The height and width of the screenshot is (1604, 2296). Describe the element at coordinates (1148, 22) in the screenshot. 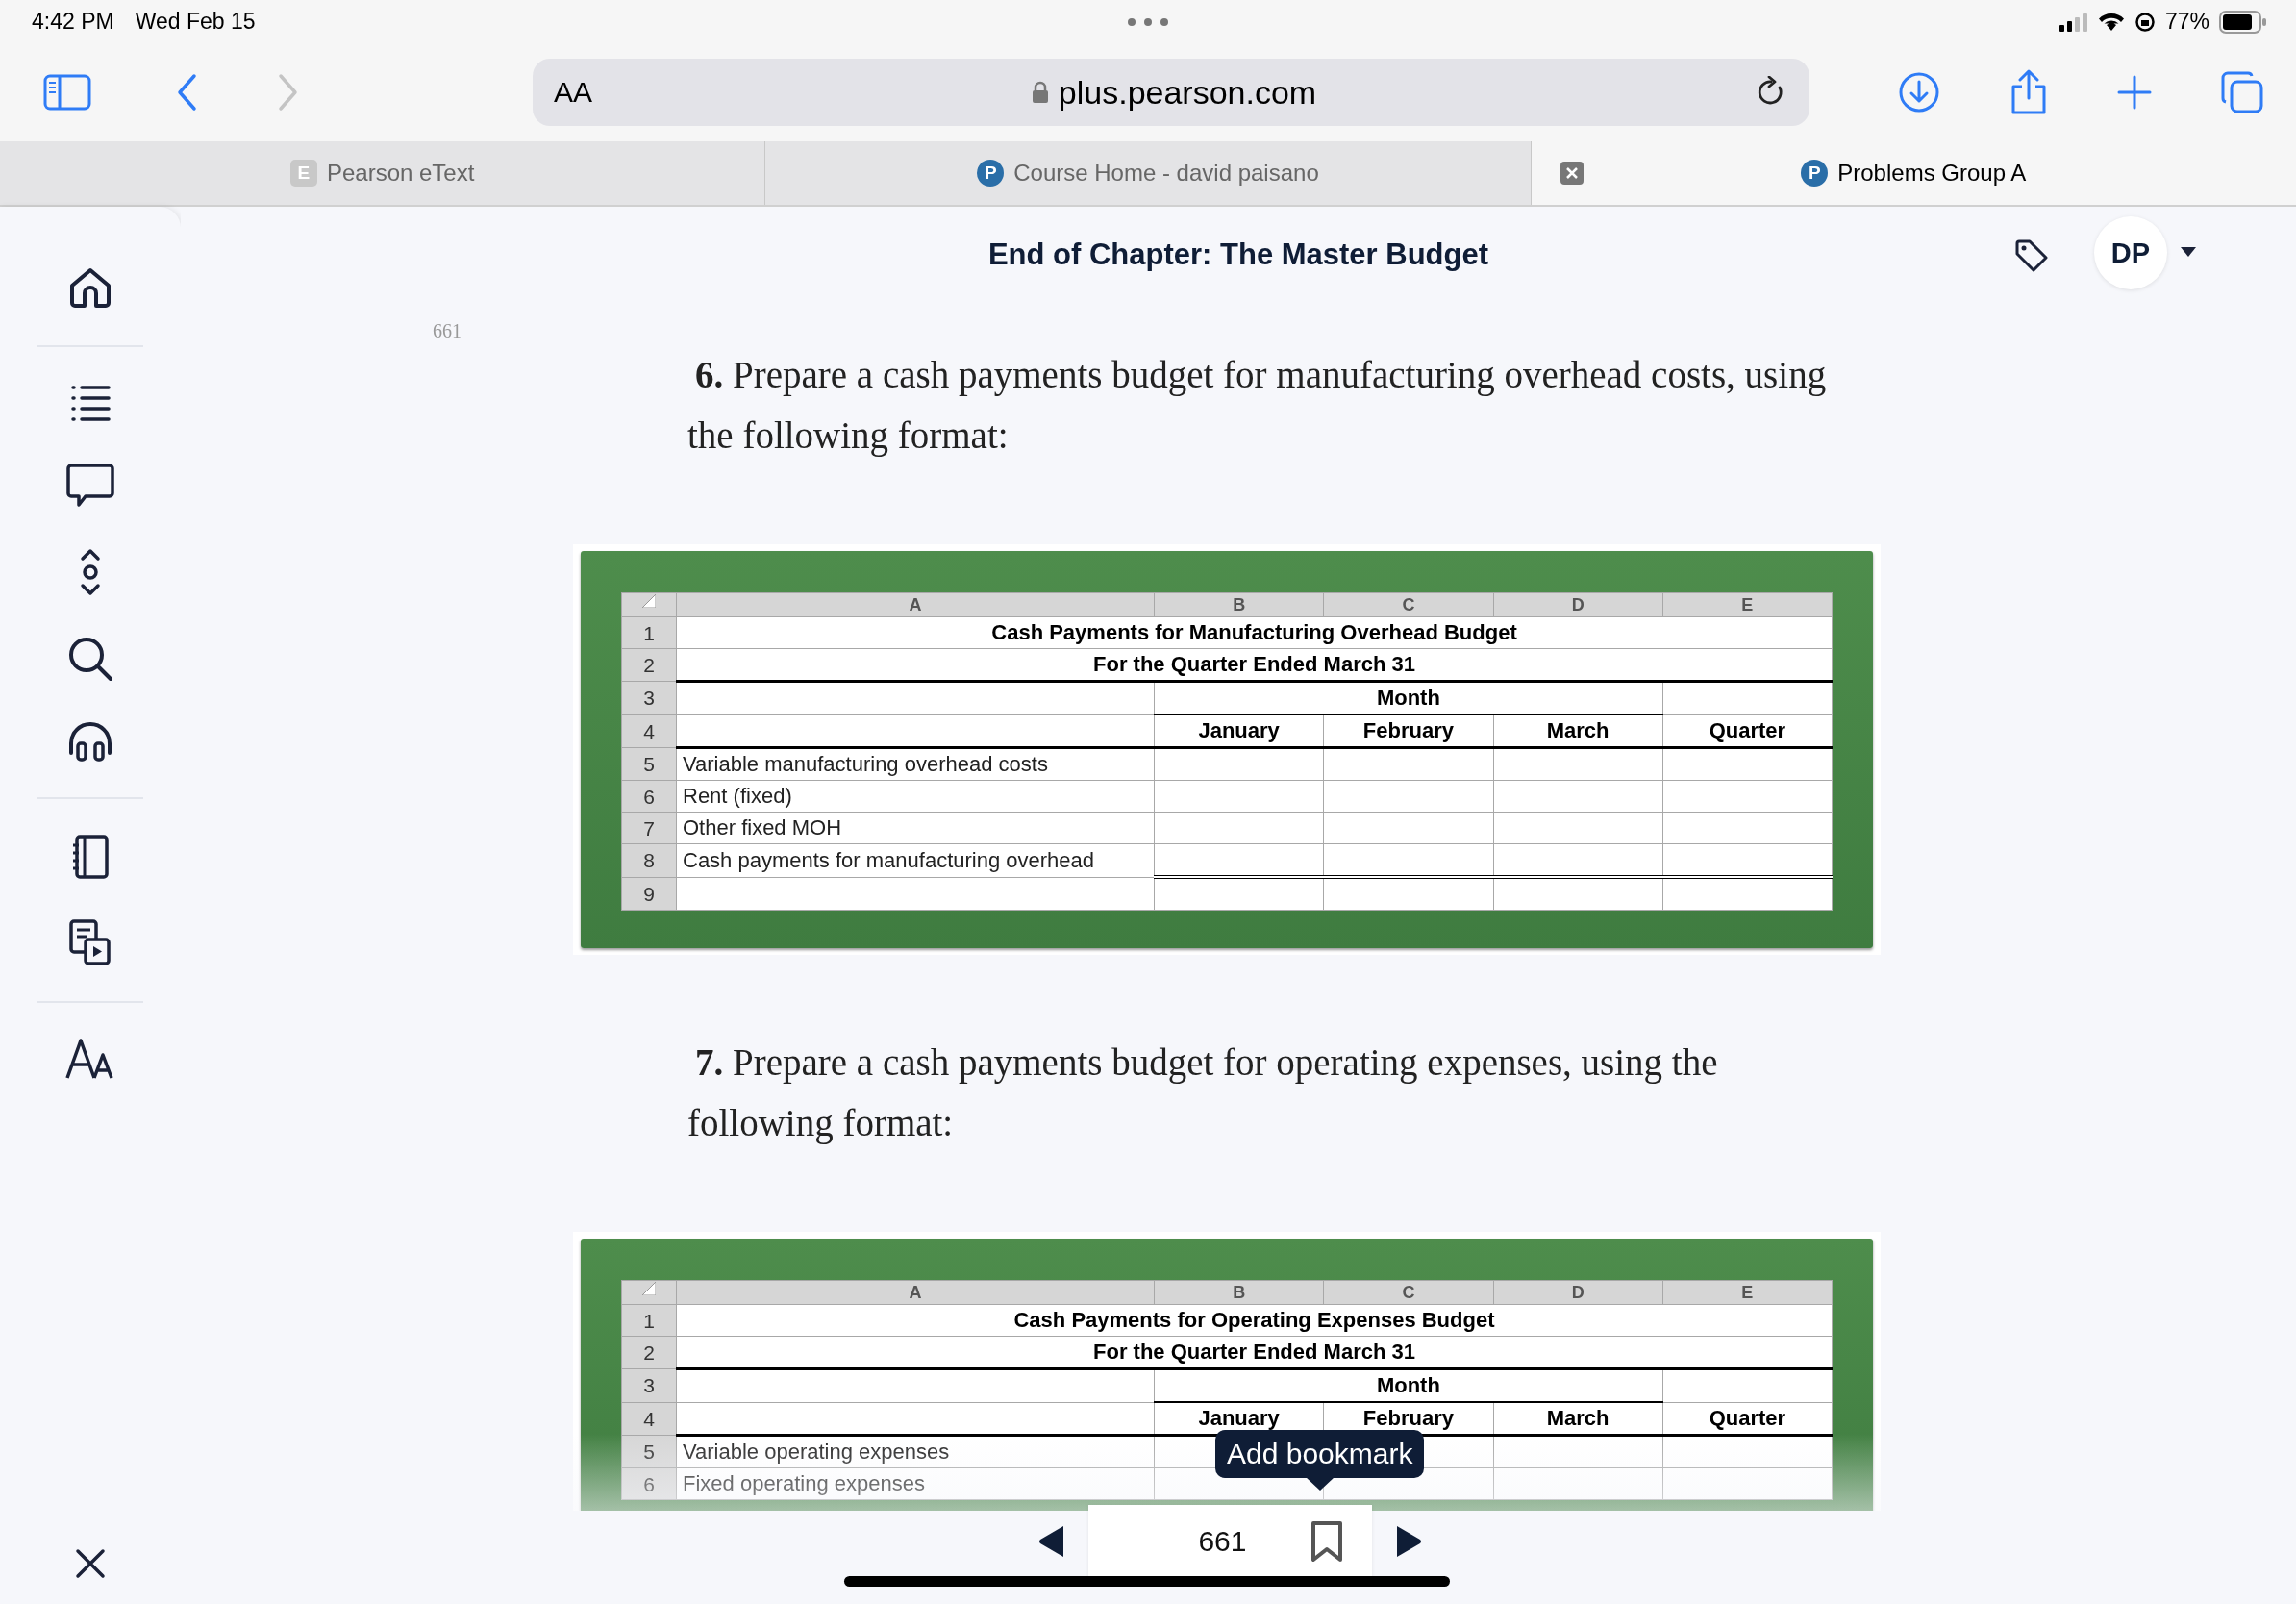

I see `more-icon` at that location.